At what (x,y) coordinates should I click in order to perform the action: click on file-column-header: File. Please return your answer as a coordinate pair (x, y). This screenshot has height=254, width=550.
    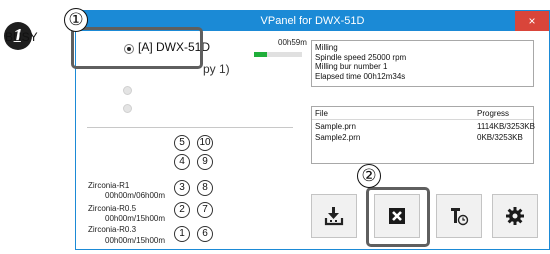
    Looking at the image, I should click on (321, 113).